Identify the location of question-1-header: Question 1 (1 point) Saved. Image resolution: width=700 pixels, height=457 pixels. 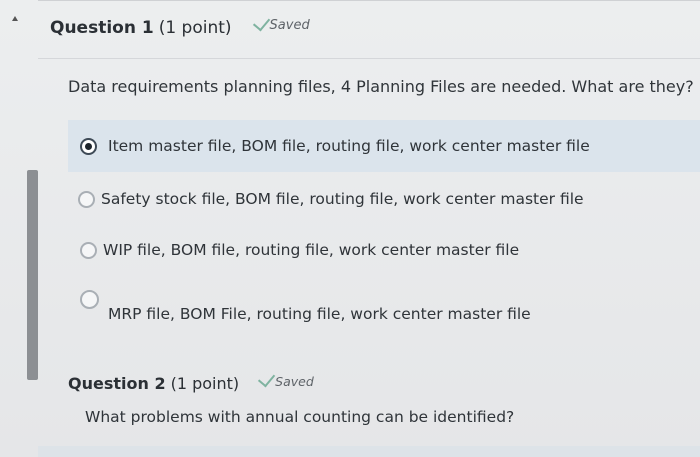
(180, 25).